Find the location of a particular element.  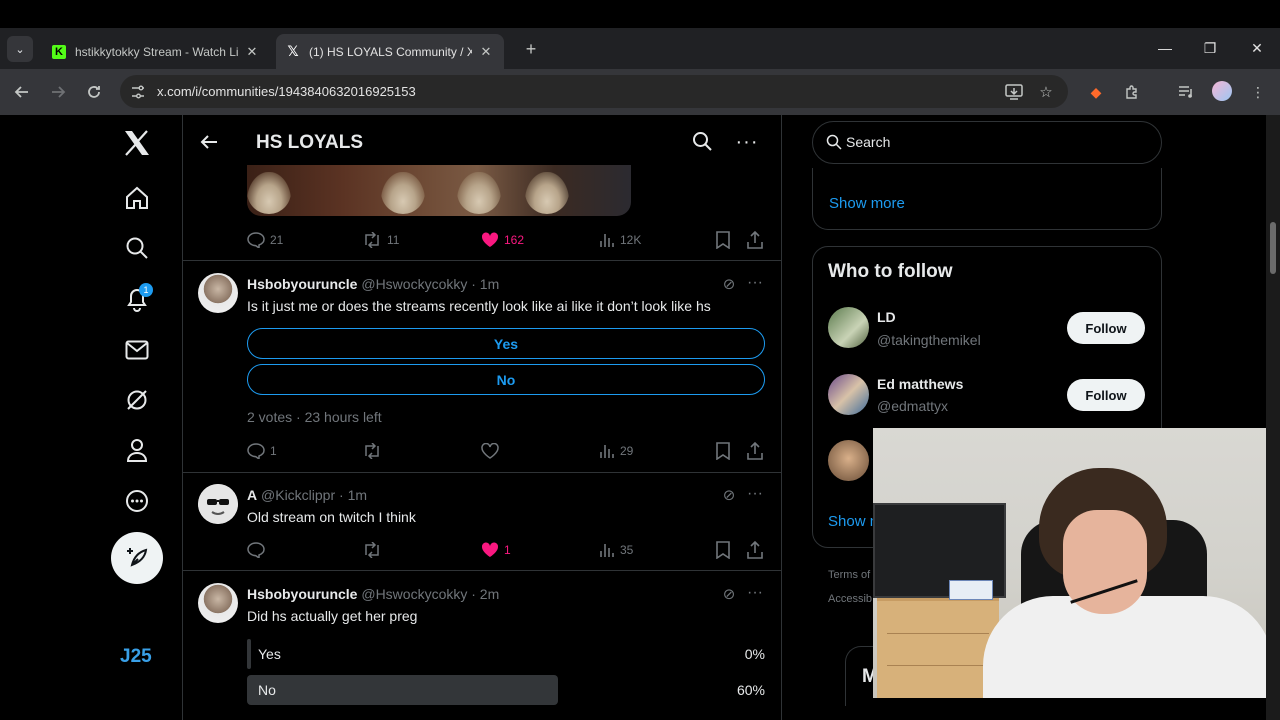

install-app-icon is located at coordinates (1014, 92).